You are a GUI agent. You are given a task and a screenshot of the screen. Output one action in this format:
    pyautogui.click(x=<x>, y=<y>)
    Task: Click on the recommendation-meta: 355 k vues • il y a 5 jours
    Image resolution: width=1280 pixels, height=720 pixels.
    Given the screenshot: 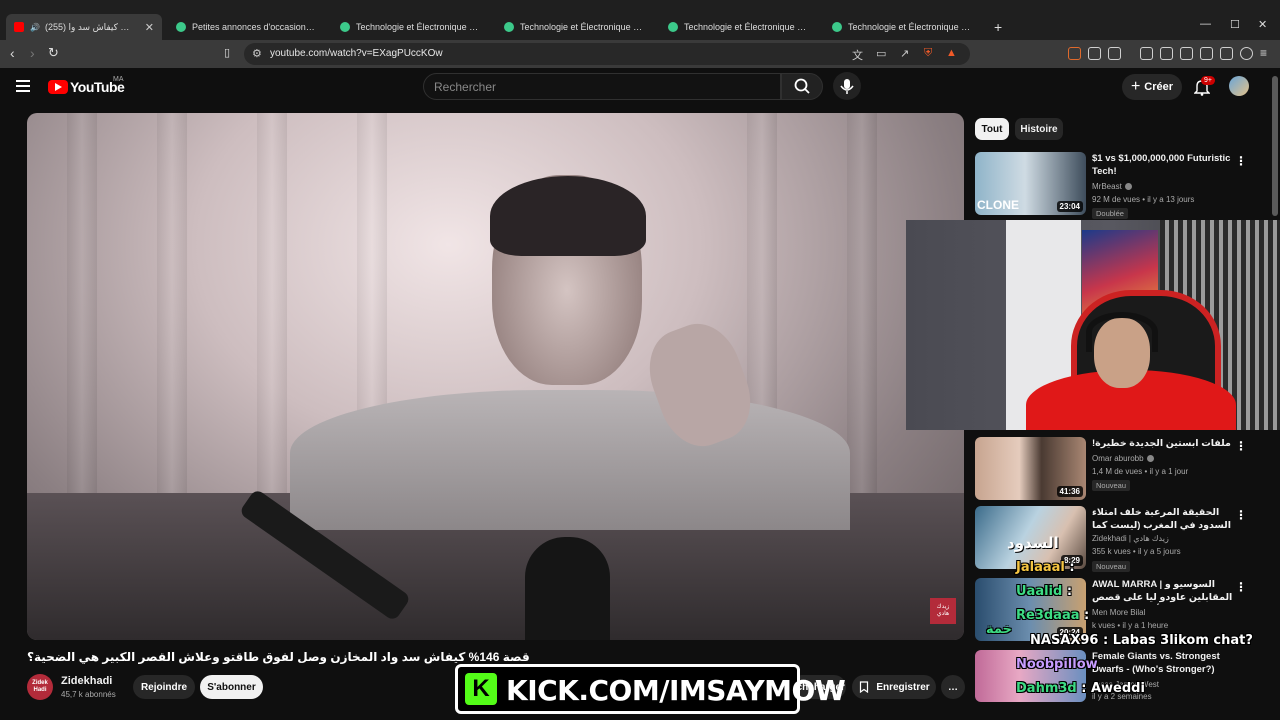 What is the action you would take?
    pyautogui.click(x=1136, y=551)
    